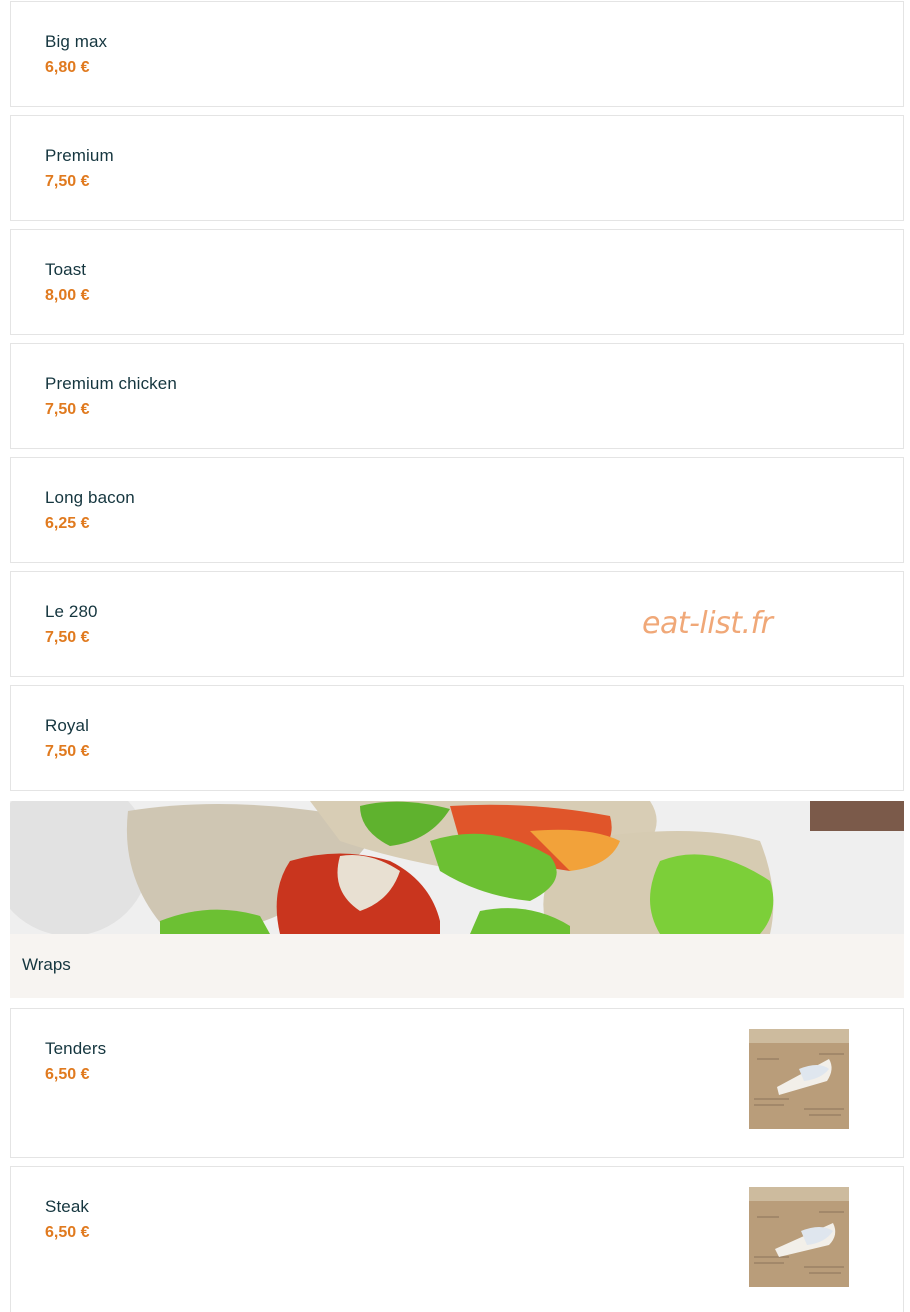  What do you see at coordinates (457, 738) in the screenshot?
I see `menu-item-card: Royal 7,50 €` at bounding box center [457, 738].